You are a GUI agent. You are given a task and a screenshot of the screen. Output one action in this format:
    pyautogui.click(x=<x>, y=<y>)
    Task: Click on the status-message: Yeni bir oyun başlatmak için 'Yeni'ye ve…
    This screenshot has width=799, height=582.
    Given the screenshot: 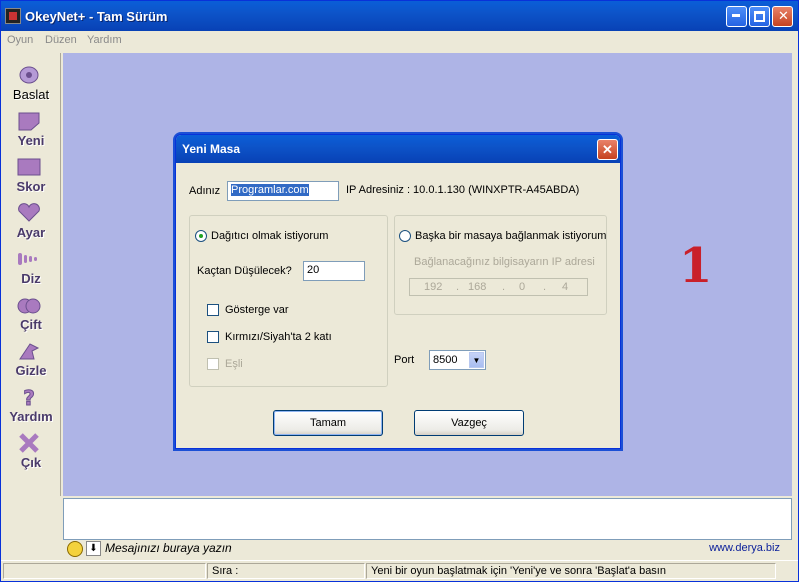 What is the action you would take?
    pyautogui.click(x=571, y=571)
    